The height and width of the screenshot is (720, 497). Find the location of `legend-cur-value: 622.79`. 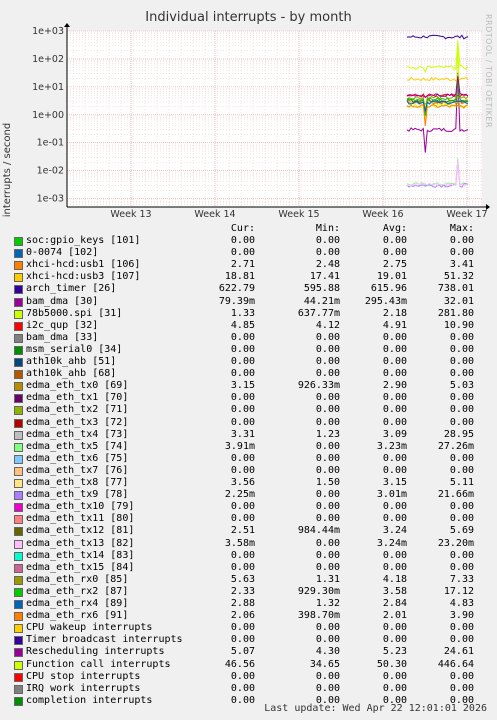

legend-cur-value: 622.79 is located at coordinates (236, 289).